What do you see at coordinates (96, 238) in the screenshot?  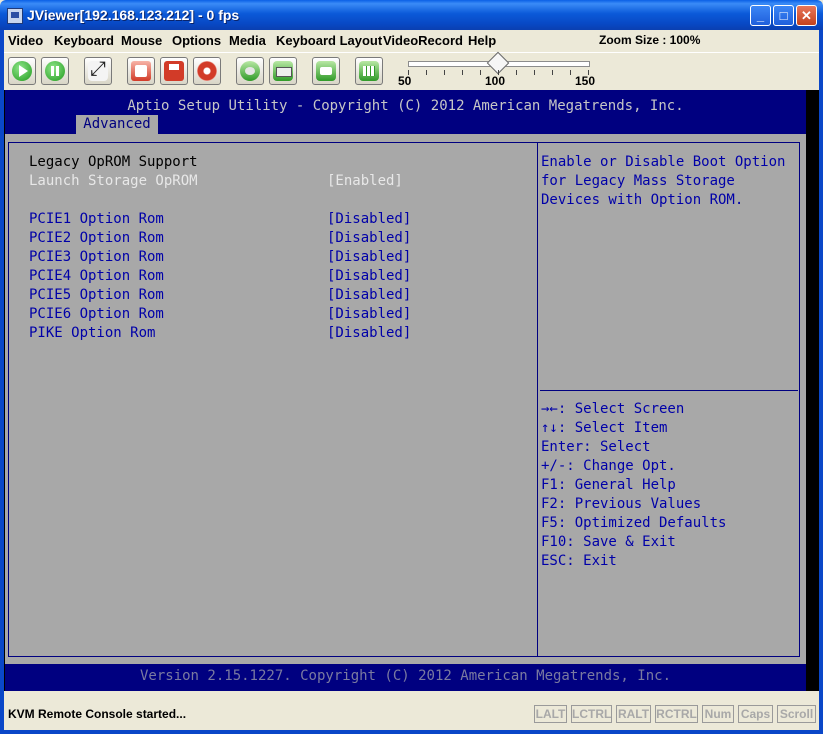 I see `setting-label-pcie2: PCIE2 Option Rom` at bounding box center [96, 238].